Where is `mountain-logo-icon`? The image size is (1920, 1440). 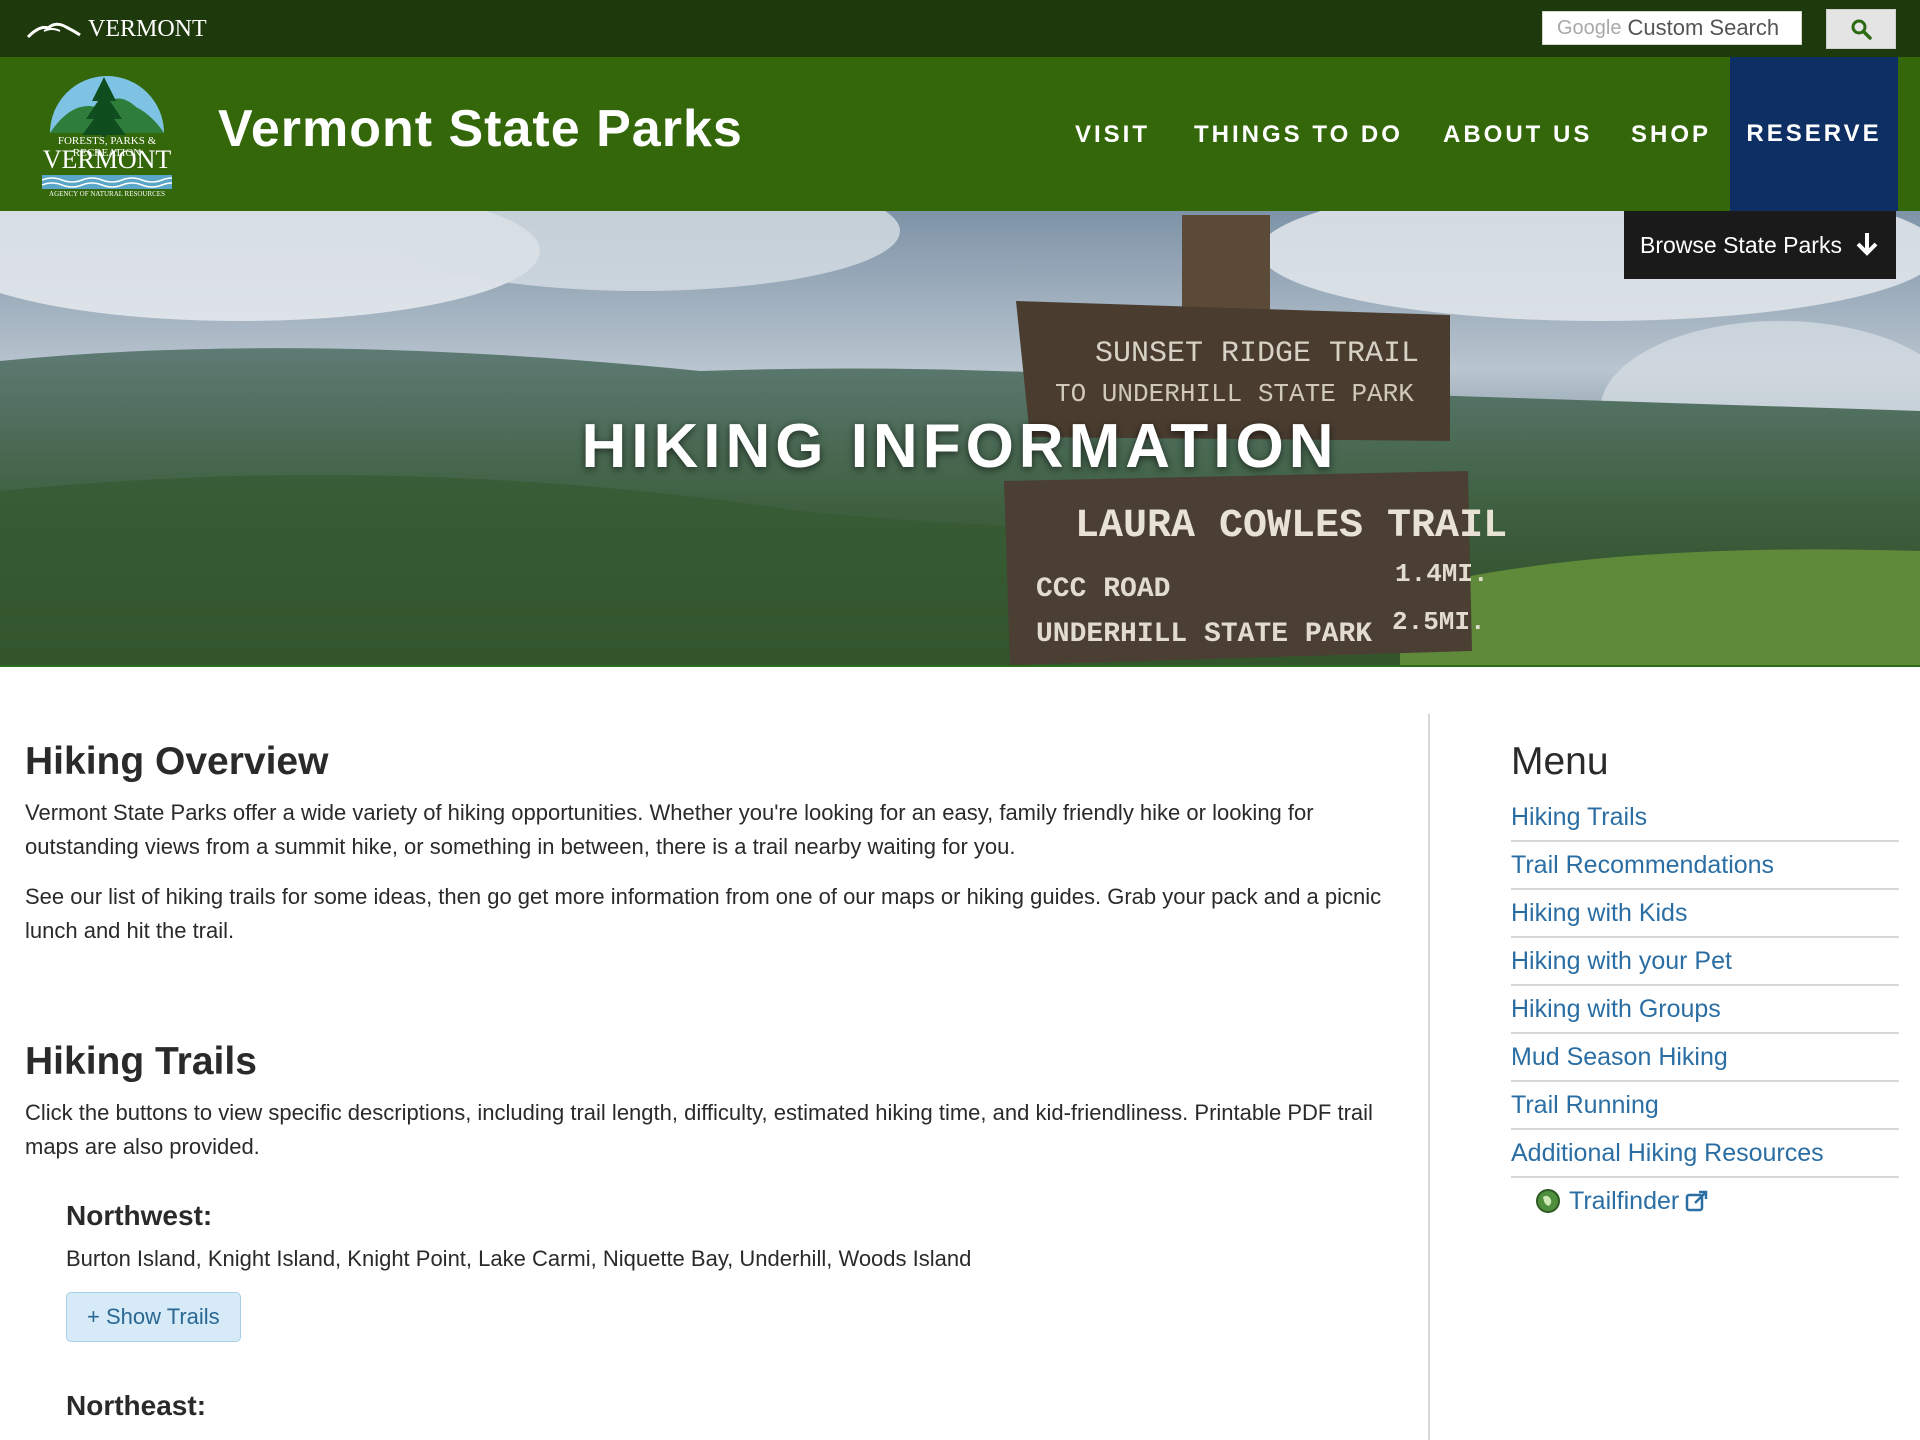 mountain-logo-icon is located at coordinates (53, 30).